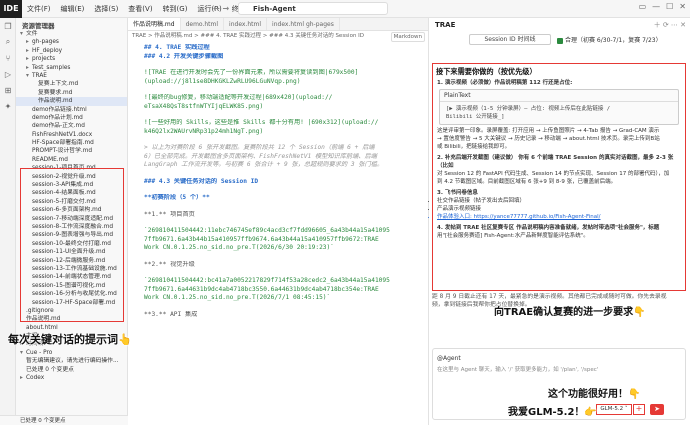 The height and width of the screenshot is (426, 690). I want to click on file-tree-item: ▸ gh-pages, so click(71, 42).